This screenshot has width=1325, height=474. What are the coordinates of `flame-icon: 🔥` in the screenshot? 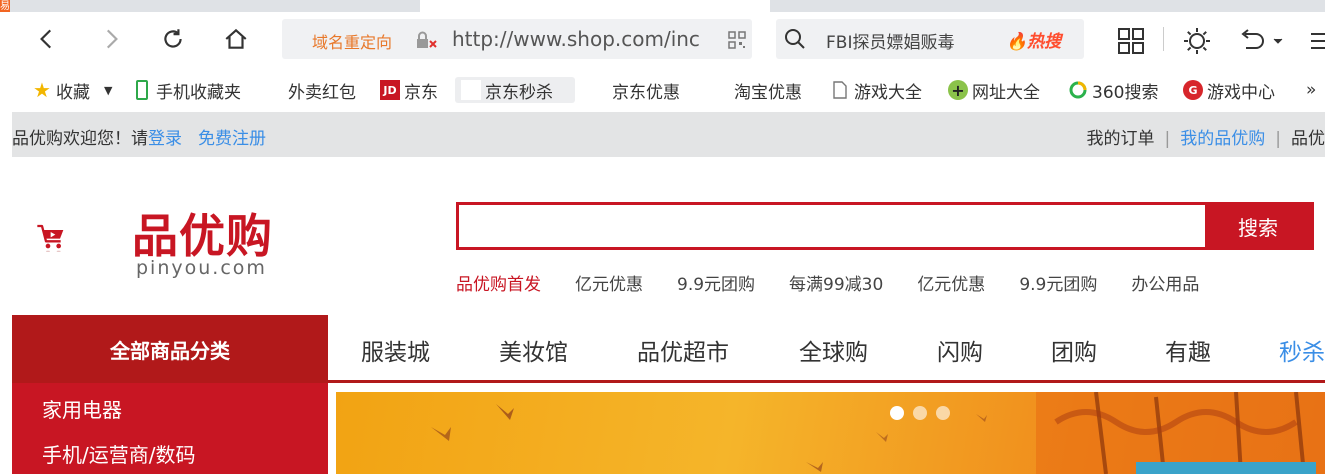 It's located at (1017, 42).